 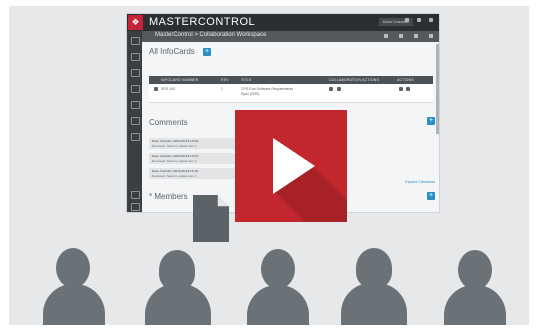 What do you see at coordinates (175, 171) in the screenshot?
I see `comment-meta: Dave Cranston (2016-08-19 10:11)` at bounding box center [175, 171].